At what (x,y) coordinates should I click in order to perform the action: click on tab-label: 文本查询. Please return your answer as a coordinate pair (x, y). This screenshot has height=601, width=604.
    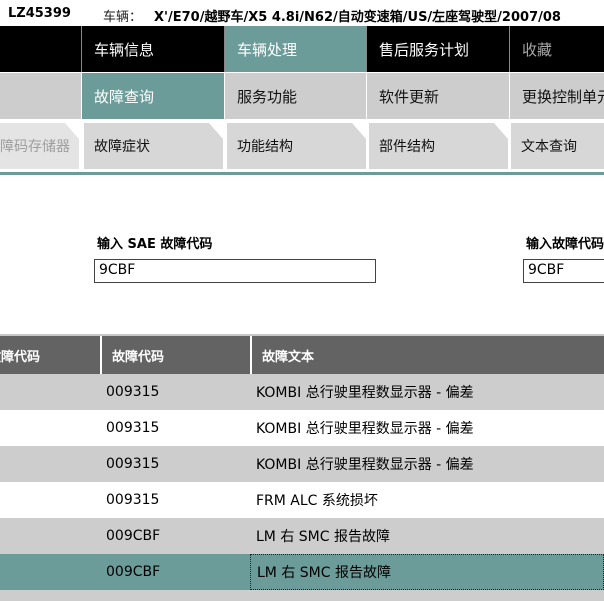
    Looking at the image, I should click on (549, 147).